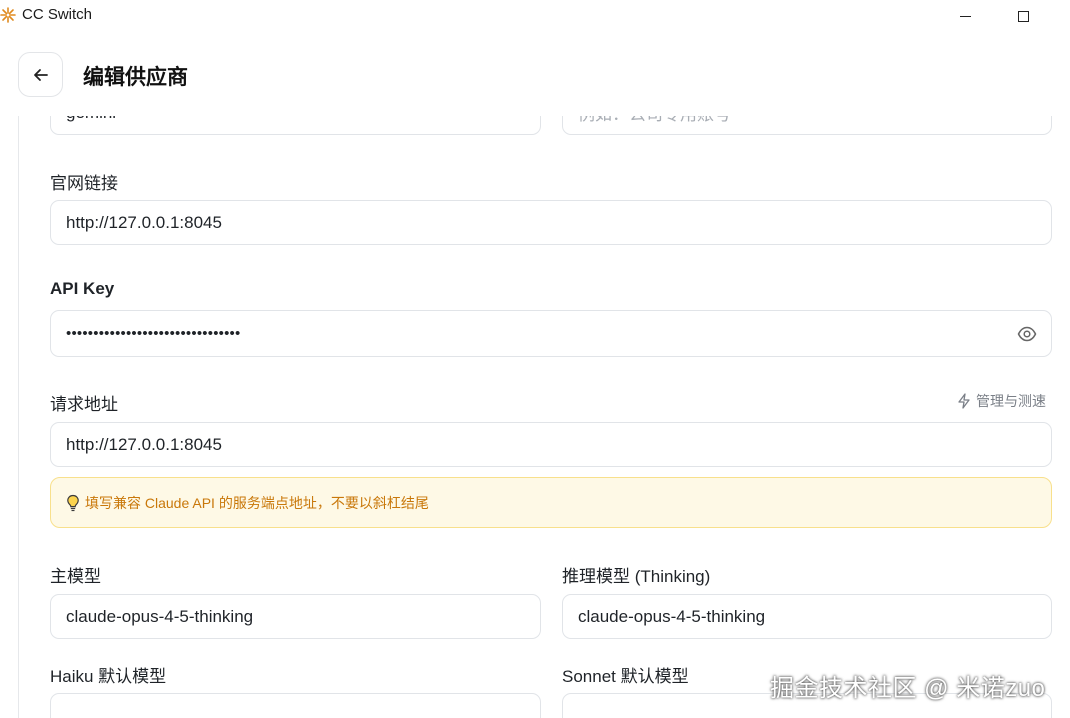  Describe the element at coordinates (807, 125) in the screenshot. I see `provider-note-input: 例如：公司专用账号` at that location.